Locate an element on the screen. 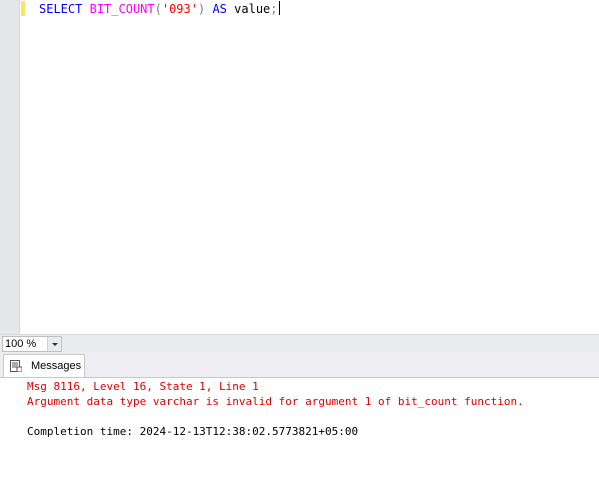  paren-close: ) is located at coordinates (201, 9).